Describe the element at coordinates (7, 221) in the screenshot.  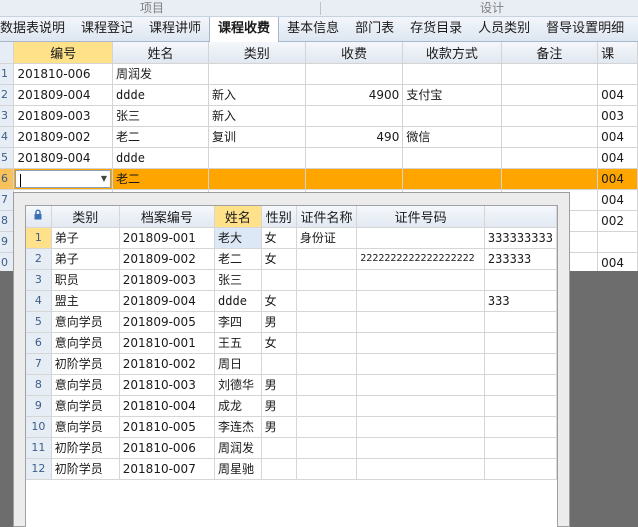
I see `row-header: 8` at that location.